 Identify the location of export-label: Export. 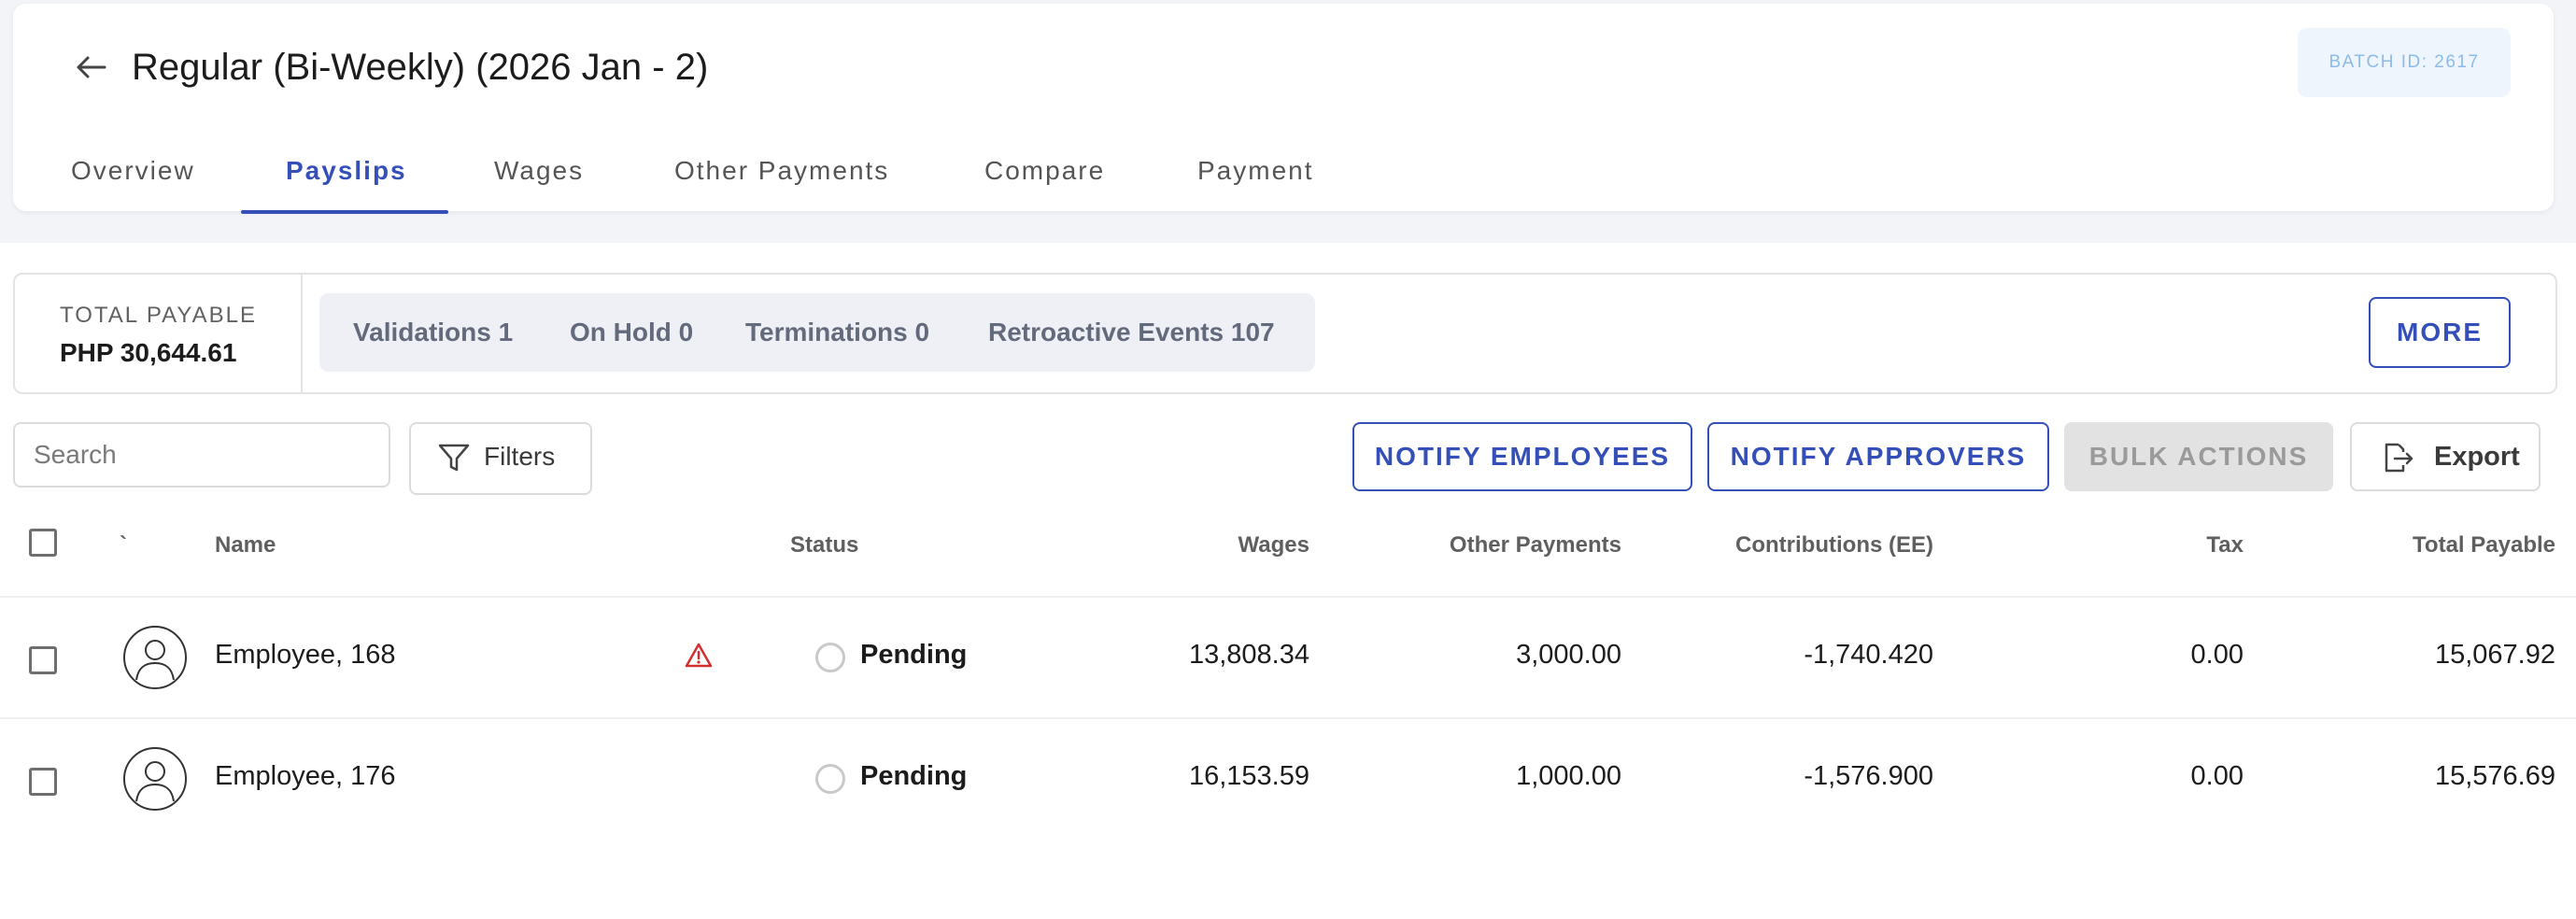
(2477, 457).